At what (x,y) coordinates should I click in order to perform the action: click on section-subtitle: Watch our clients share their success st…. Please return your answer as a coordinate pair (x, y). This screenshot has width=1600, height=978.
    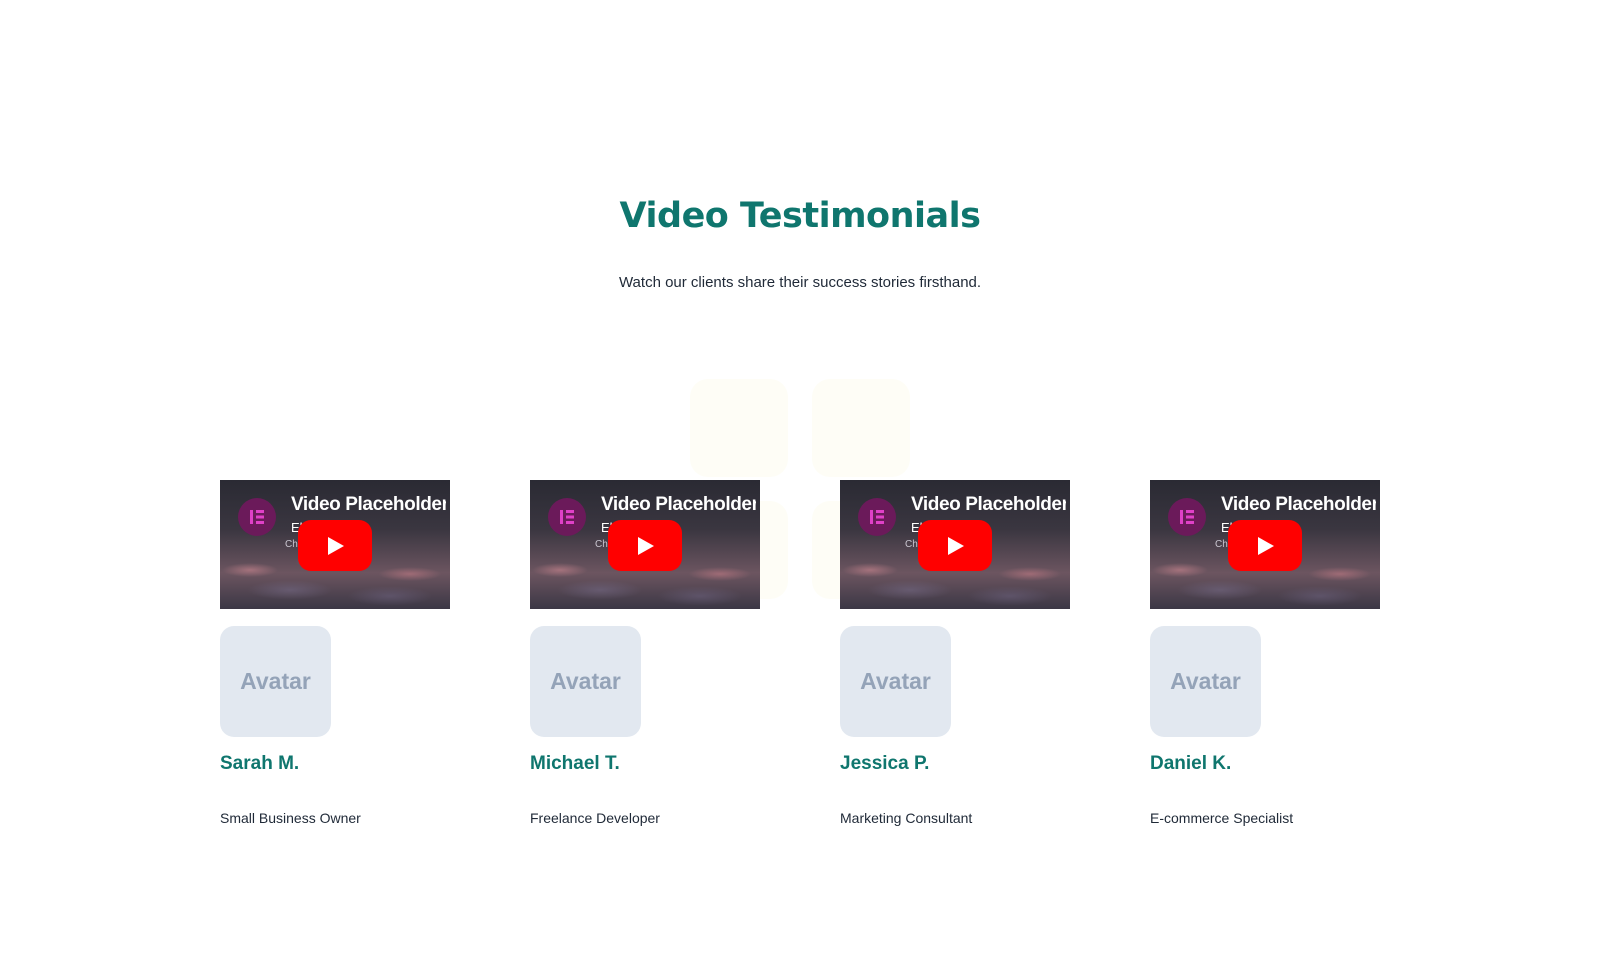
    Looking at the image, I should click on (800, 282).